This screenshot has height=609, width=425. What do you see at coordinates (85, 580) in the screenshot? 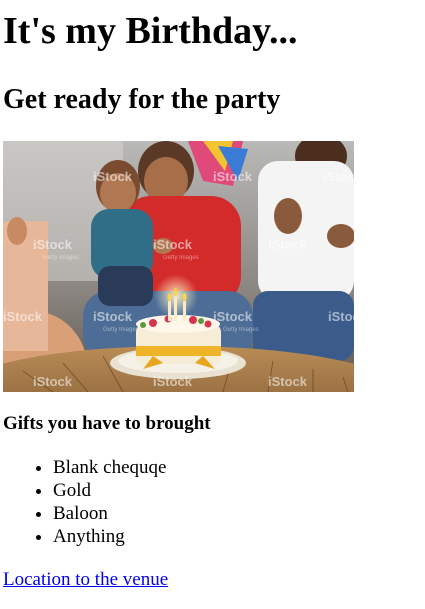
I see `venue-location-link: Location to the venue` at bounding box center [85, 580].